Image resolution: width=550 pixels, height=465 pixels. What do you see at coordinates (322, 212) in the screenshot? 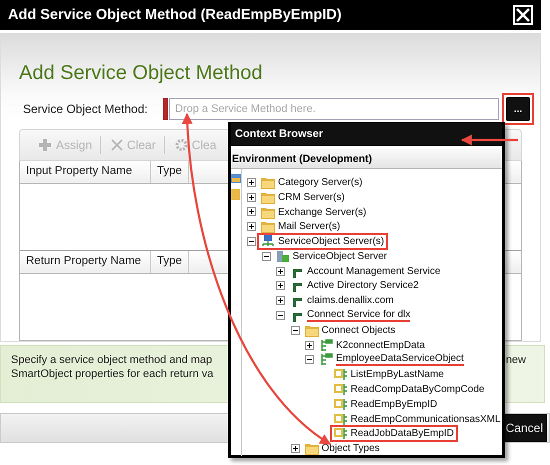
I see `tree-item: Exchange Server(s)` at bounding box center [322, 212].